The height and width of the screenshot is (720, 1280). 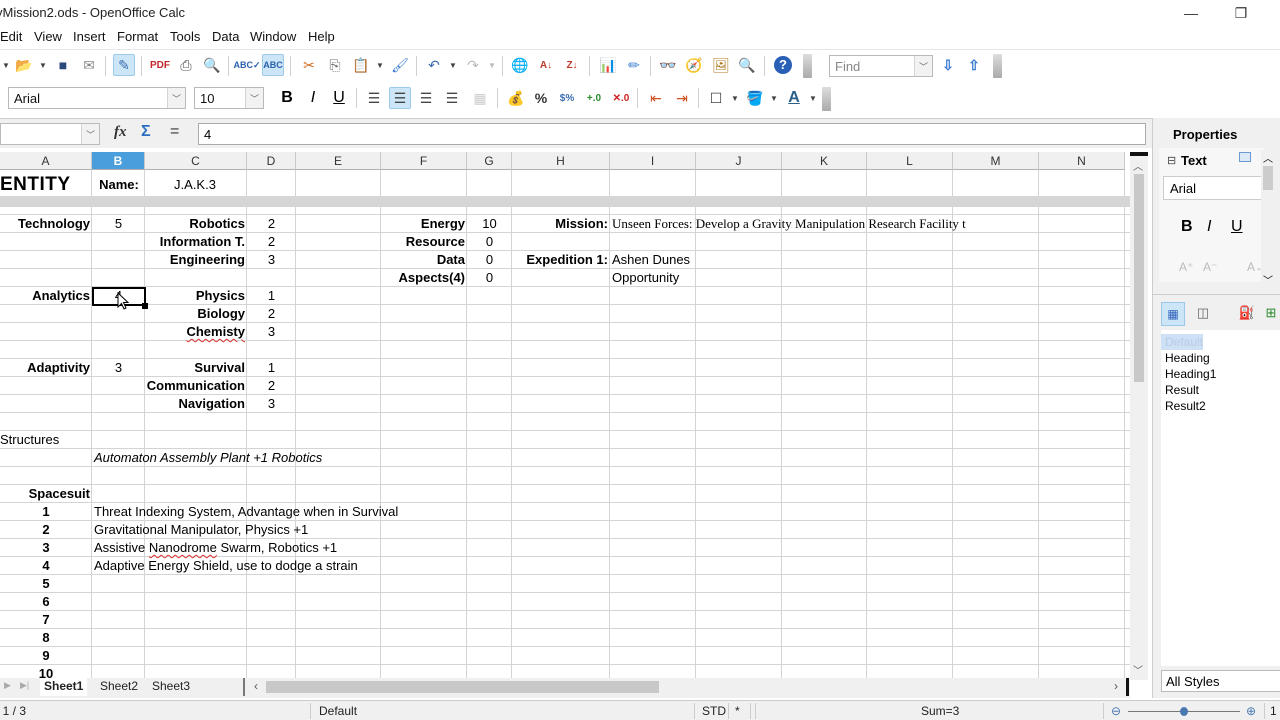 I want to click on navigator-button: 🌐, so click(x=520, y=65).